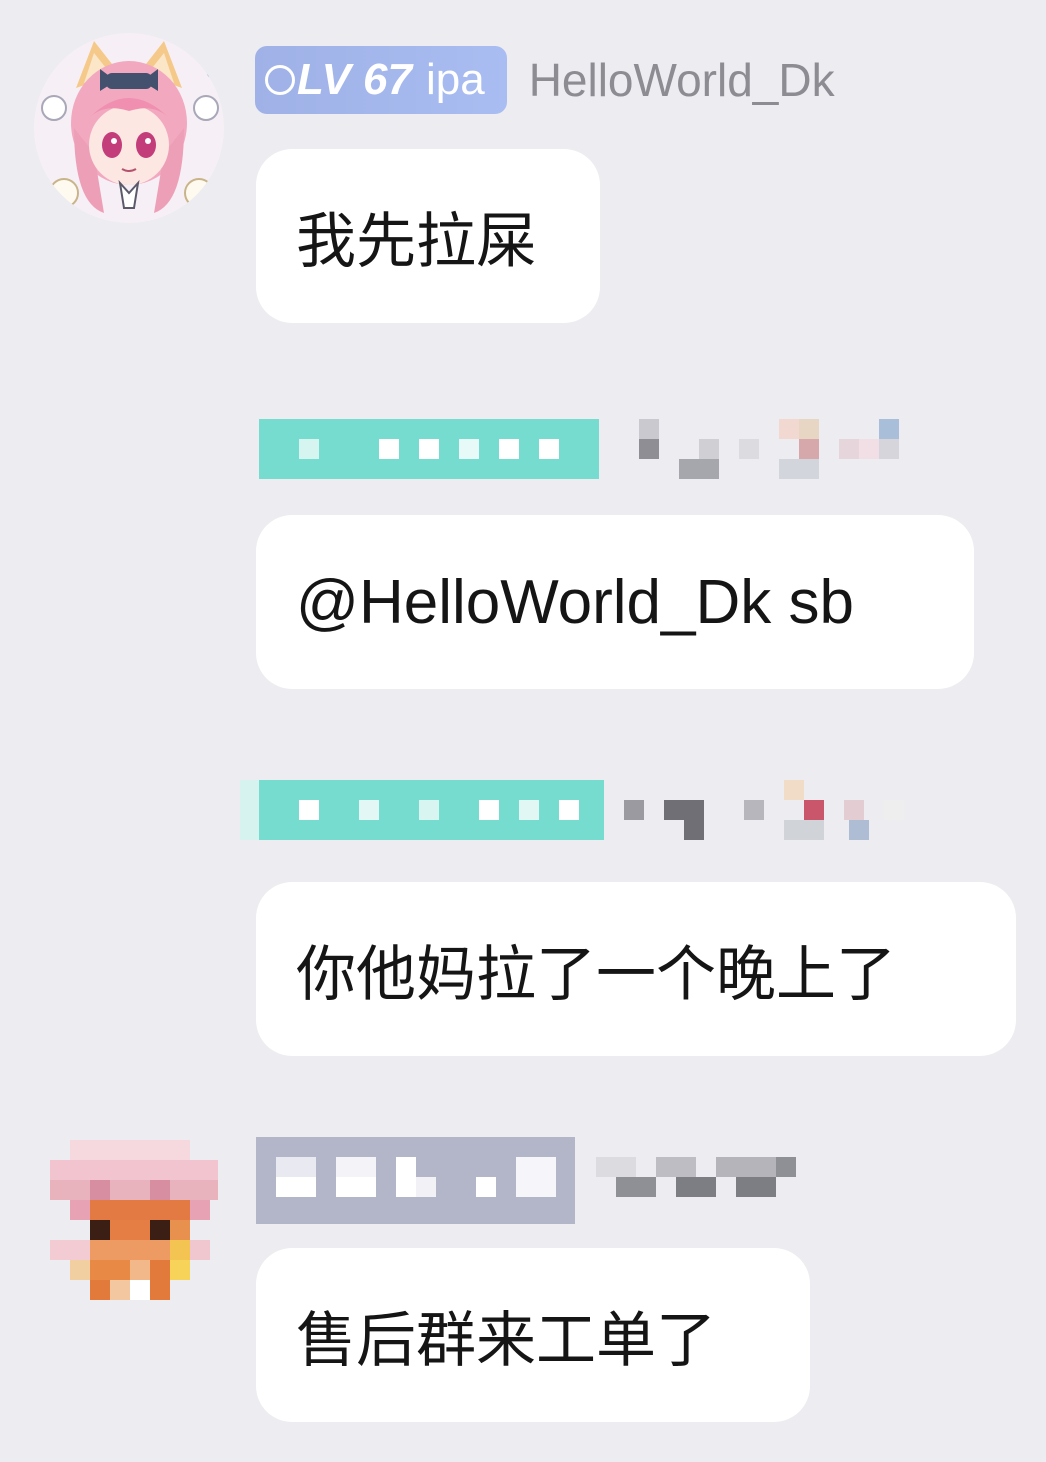  Describe the element at coordinates (575, 602) in the screenshot. I see `message-text: @HelloWorld_Dk sb` at that location.